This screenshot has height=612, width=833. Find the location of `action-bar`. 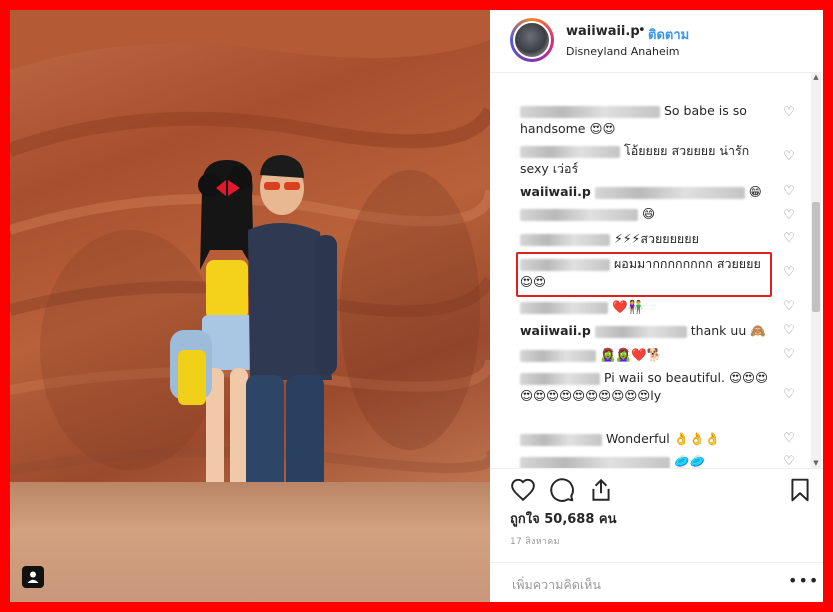

action-bar is located at coordinates (656, 488).